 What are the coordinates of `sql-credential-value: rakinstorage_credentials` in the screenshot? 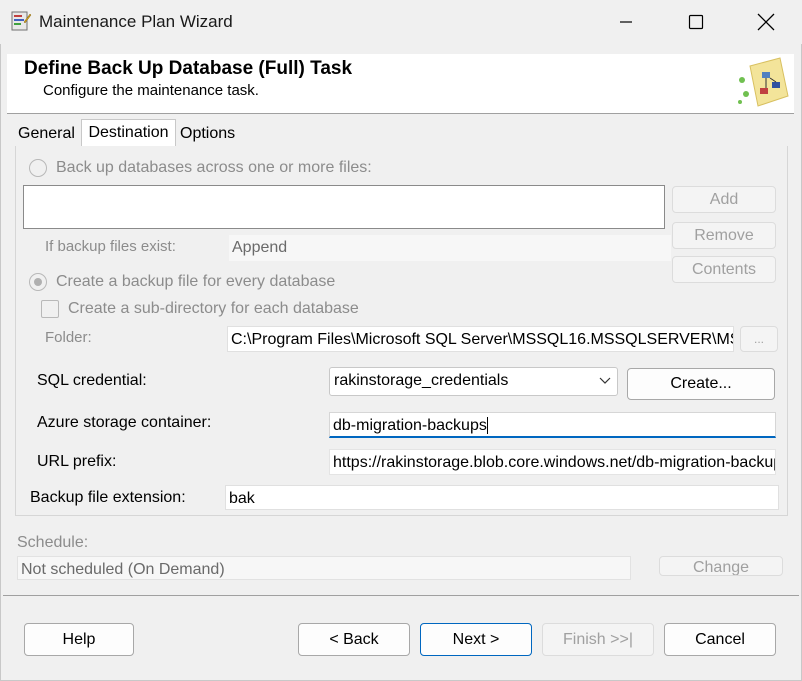 It's located at (421, 380).